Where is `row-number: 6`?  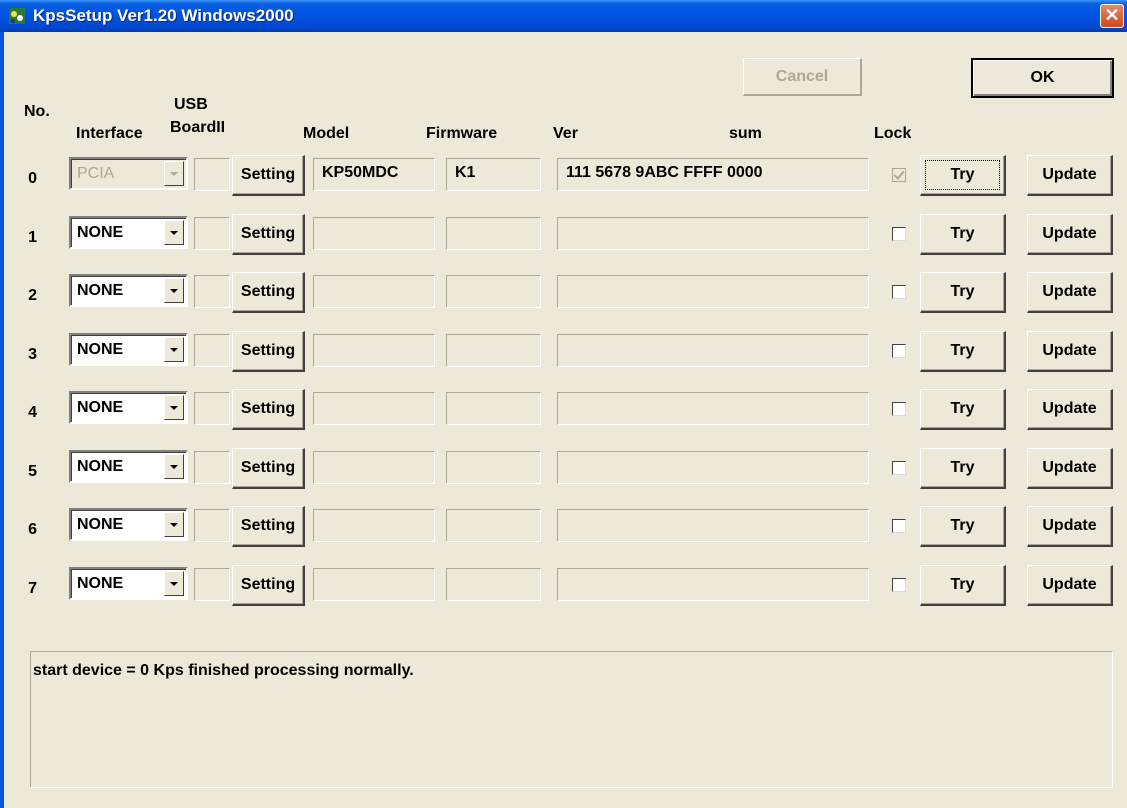 row-number: 6 is located at coordinates (32, 529).